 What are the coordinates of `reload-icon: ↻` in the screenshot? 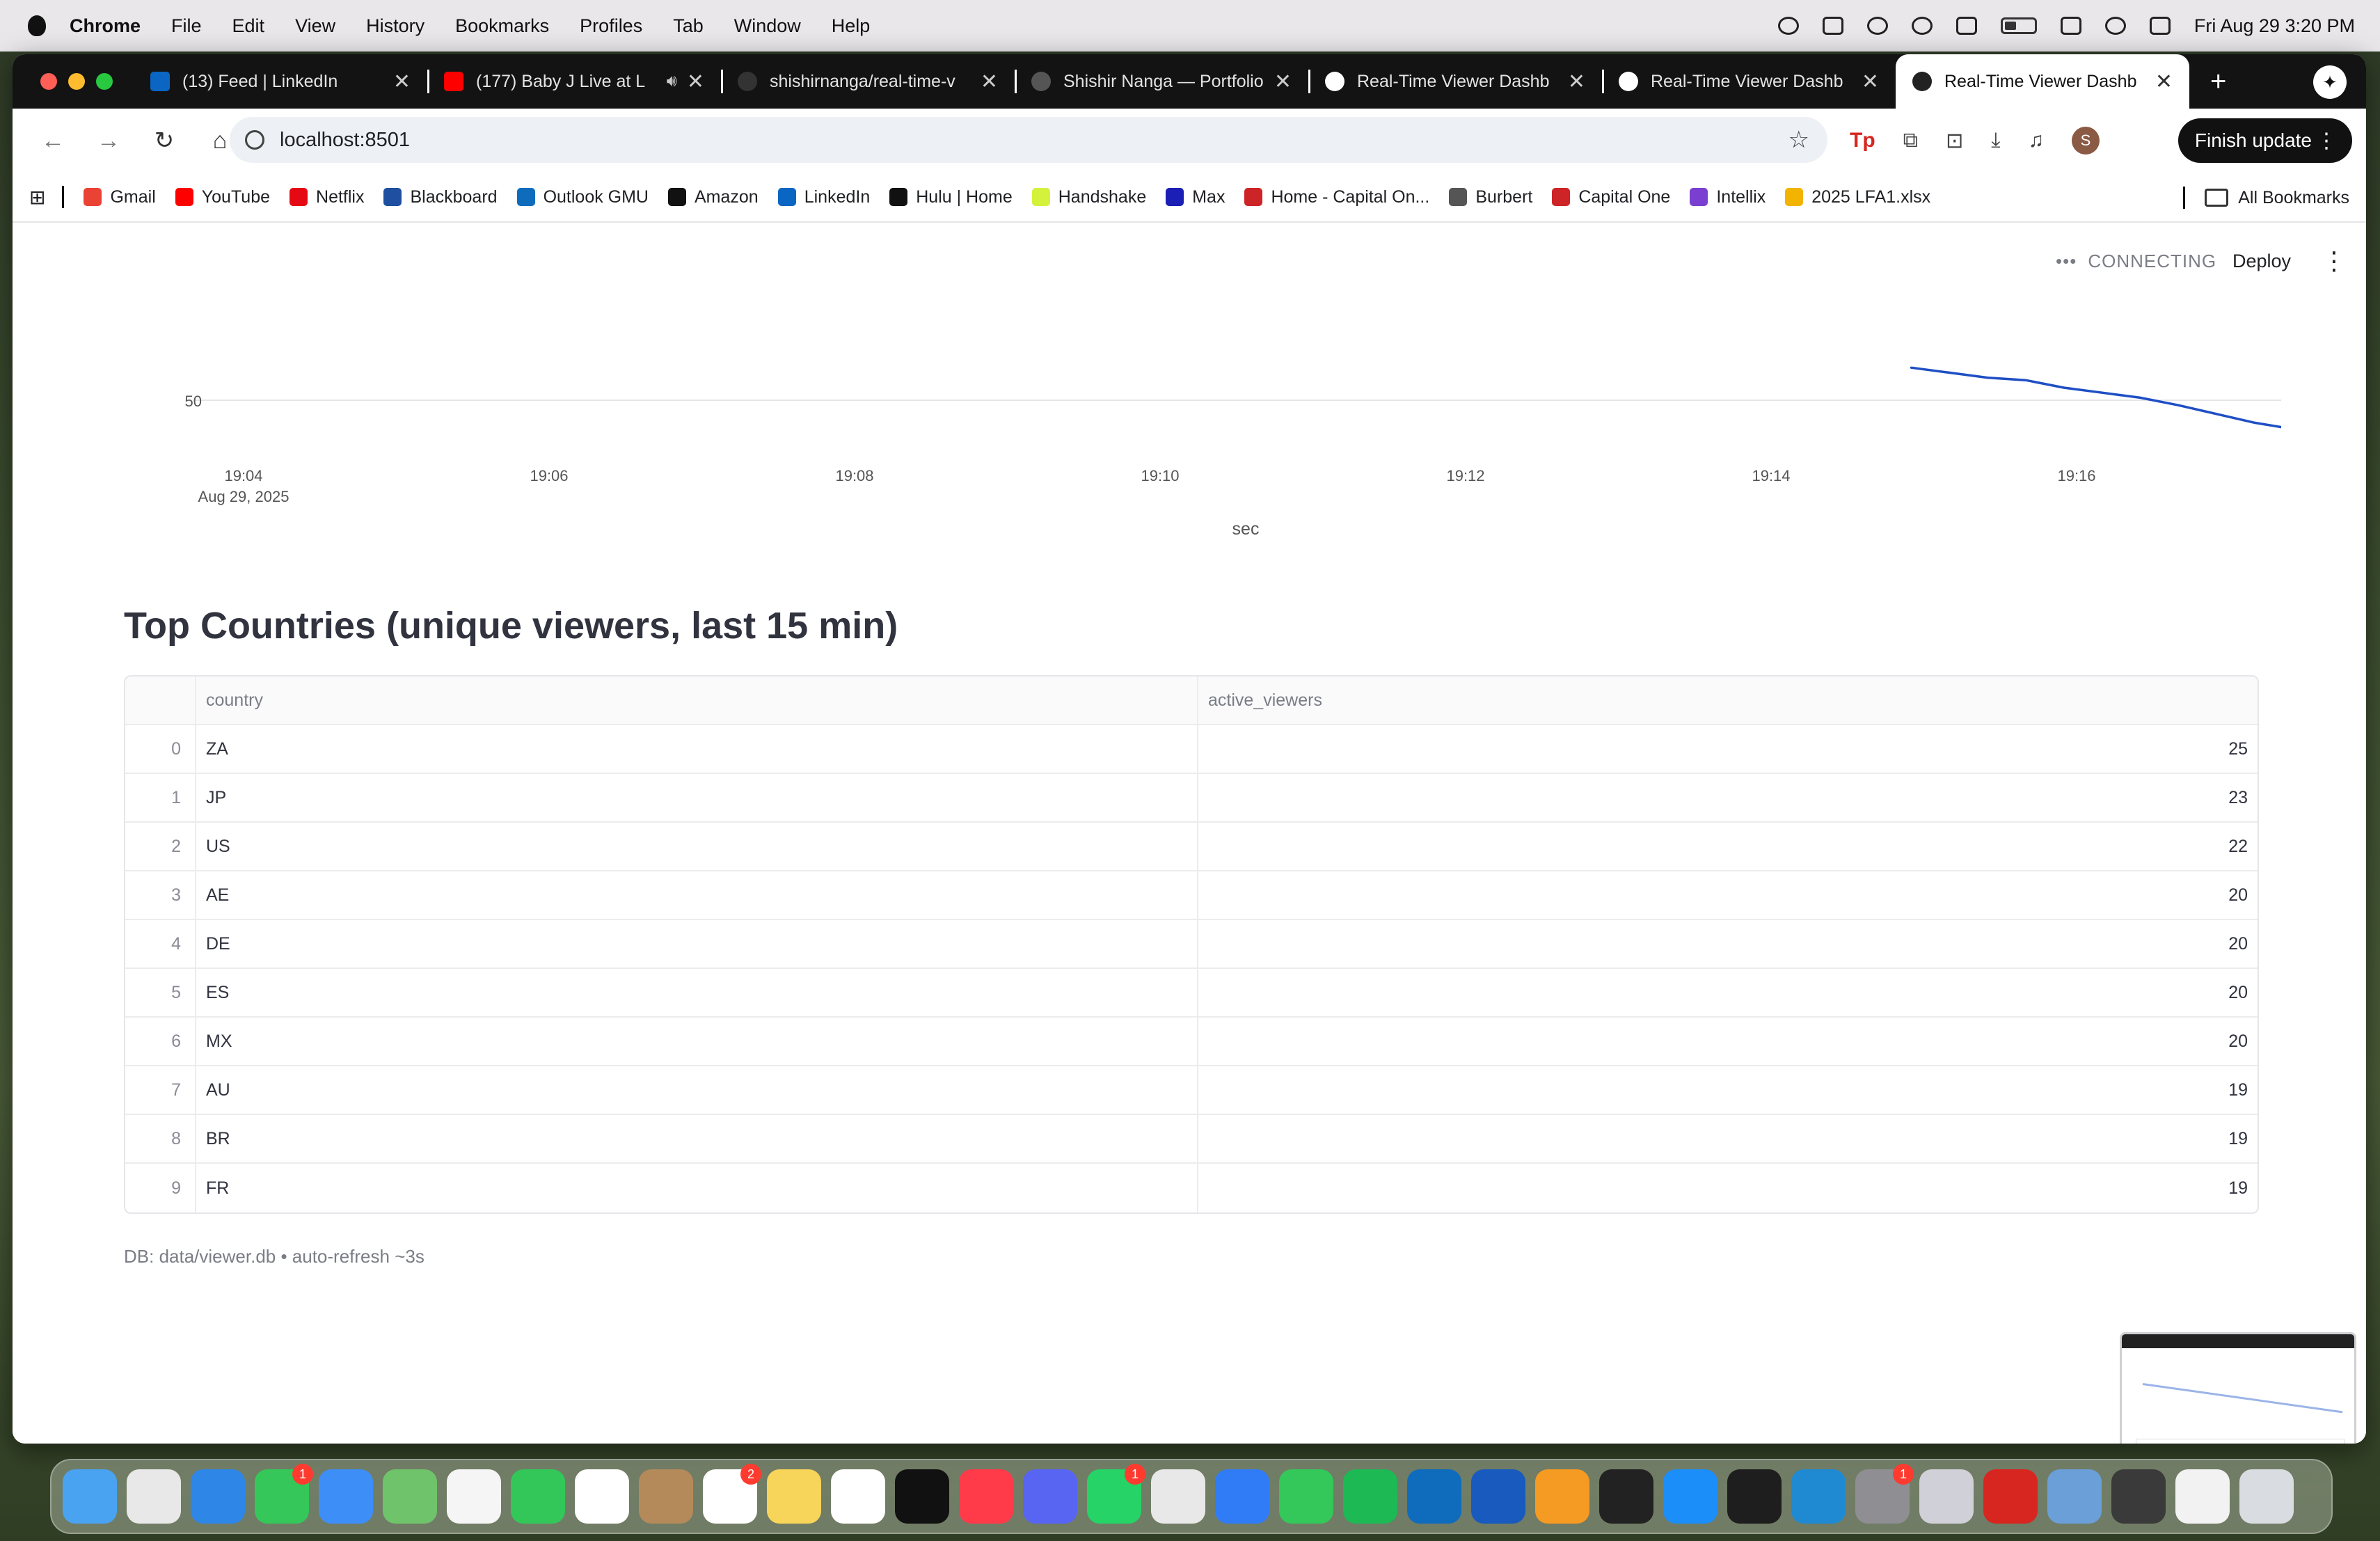 It's located at (164, 141).